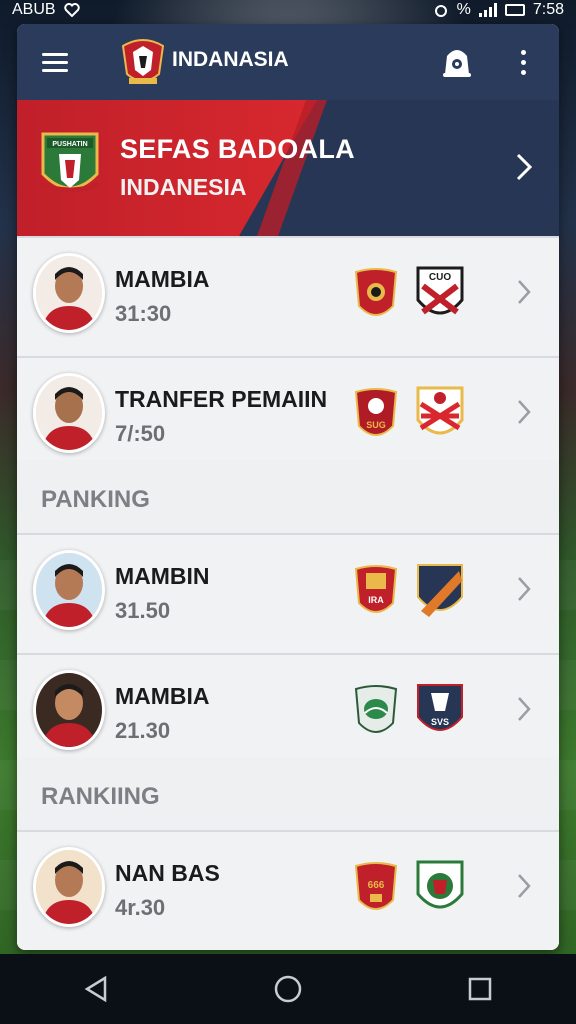 This screenshot has height=1024, width=576. What do you see at coordinates (288, 794) in the screenshot?
I see `section-header: RANKIING` at bounding box center [288, 794].